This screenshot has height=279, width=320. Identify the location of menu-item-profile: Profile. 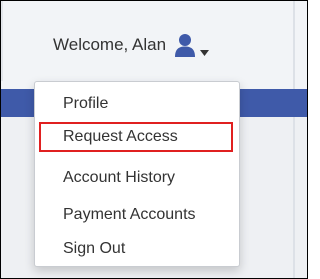
(85, 104).